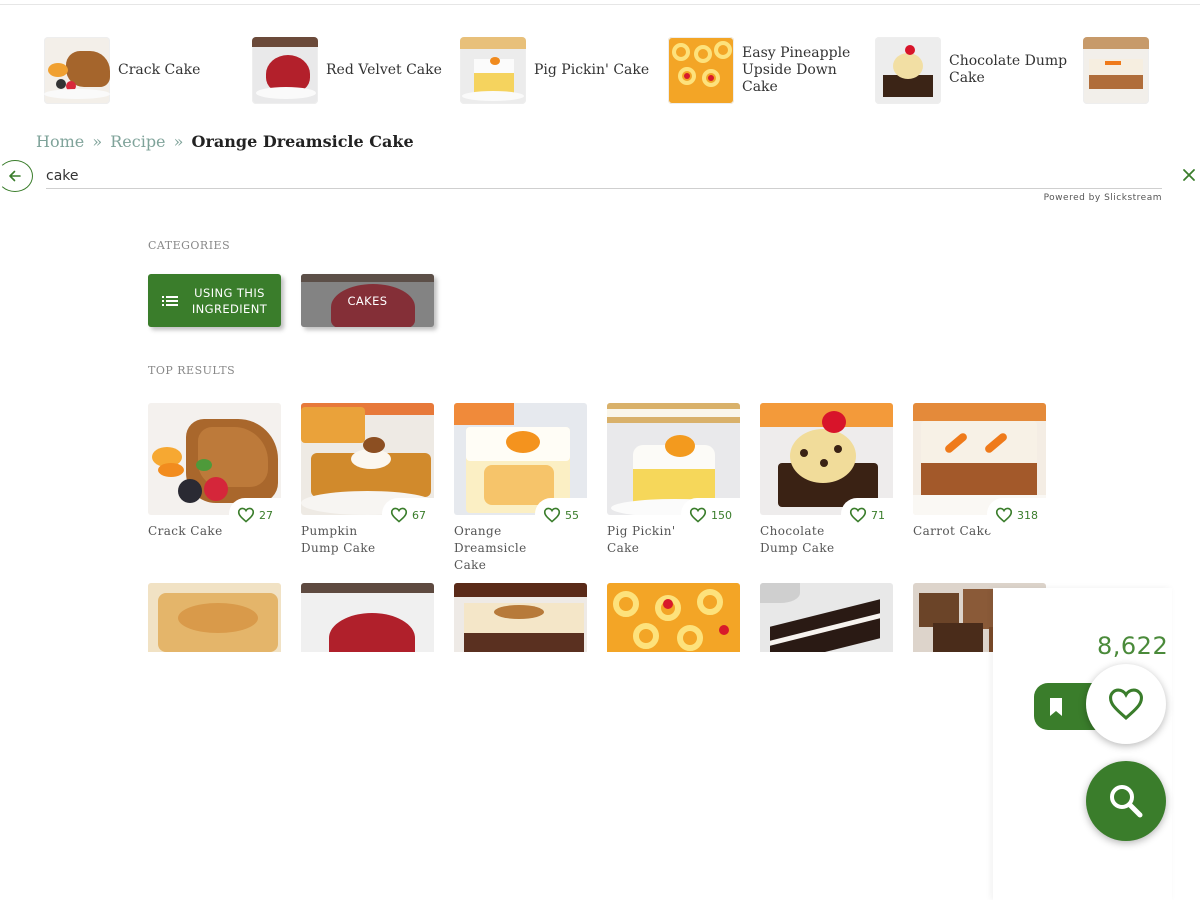 The width and height of the screenshot is (1200, 900). I want to click on powered-by-label: Powered by Slickstream, so click(1103, 198).